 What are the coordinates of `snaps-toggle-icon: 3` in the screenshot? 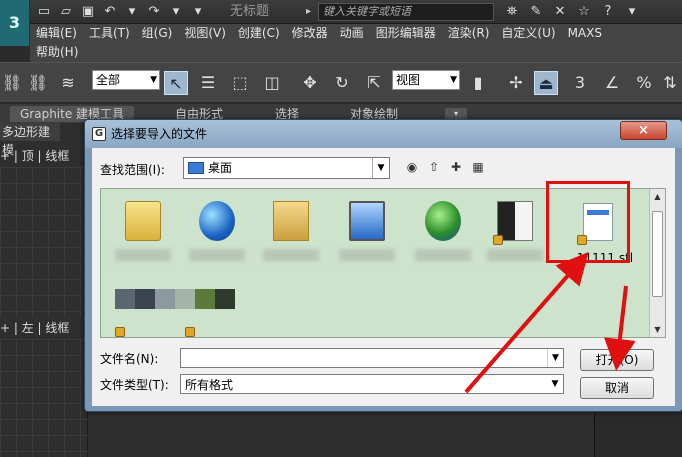 It's located at (580, 83).